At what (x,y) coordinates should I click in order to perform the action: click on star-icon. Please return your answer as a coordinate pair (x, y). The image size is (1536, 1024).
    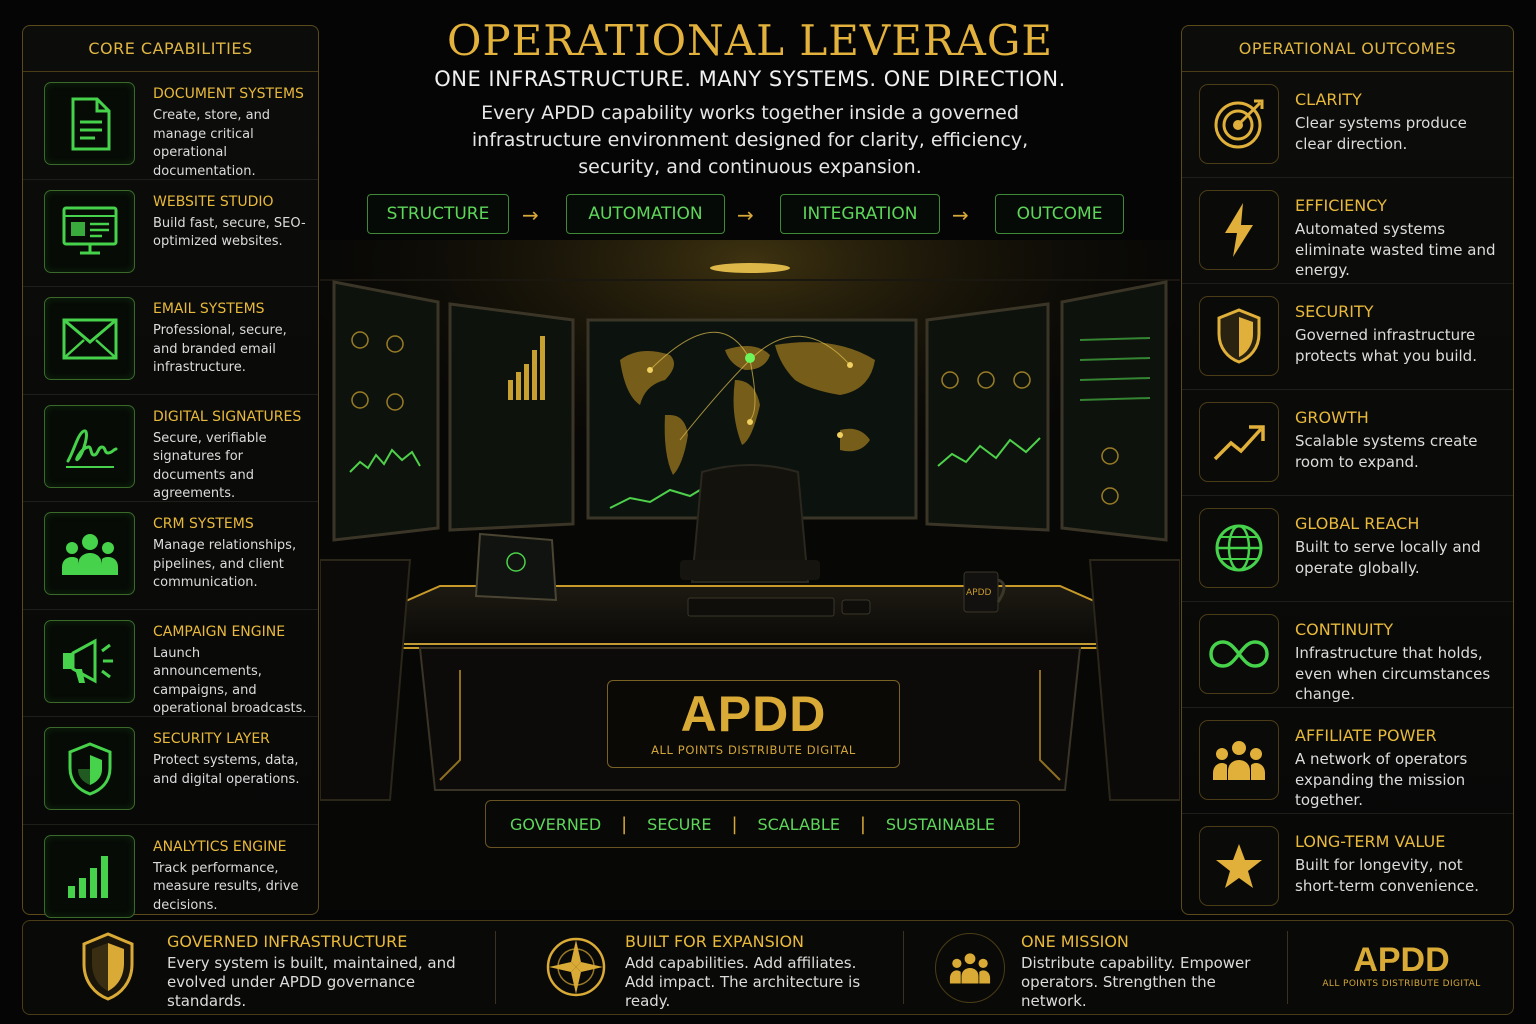
    Looking at the image, I should click on (1239, 866).